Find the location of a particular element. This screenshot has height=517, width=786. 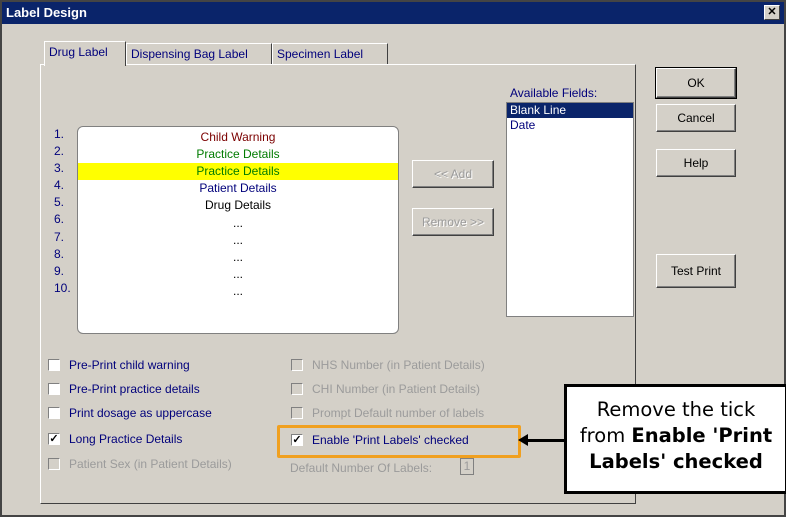

line-number-list: 1. 2. 3. 4. 5. 6. 7. 8. 9. 10. is located at coordinates (62, 211).